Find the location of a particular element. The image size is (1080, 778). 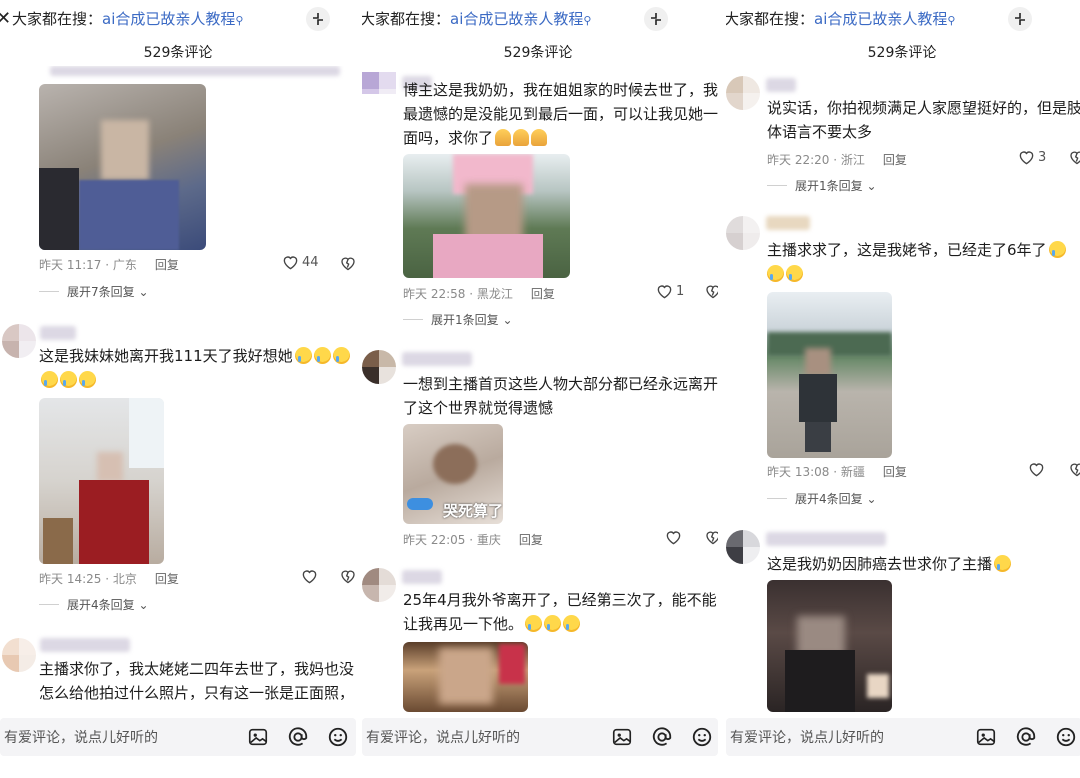

like-button: 44 is located at coordinates (300, 262).